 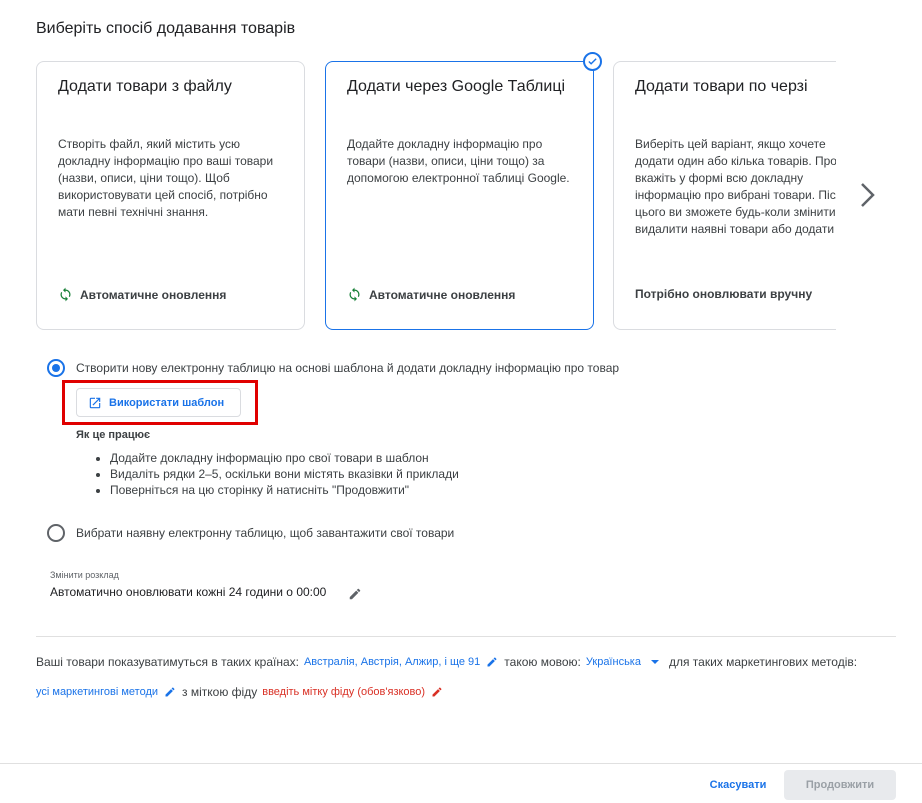 I want to click on card-title: Додати через Google Таблиці, so click(x=456, y=86).